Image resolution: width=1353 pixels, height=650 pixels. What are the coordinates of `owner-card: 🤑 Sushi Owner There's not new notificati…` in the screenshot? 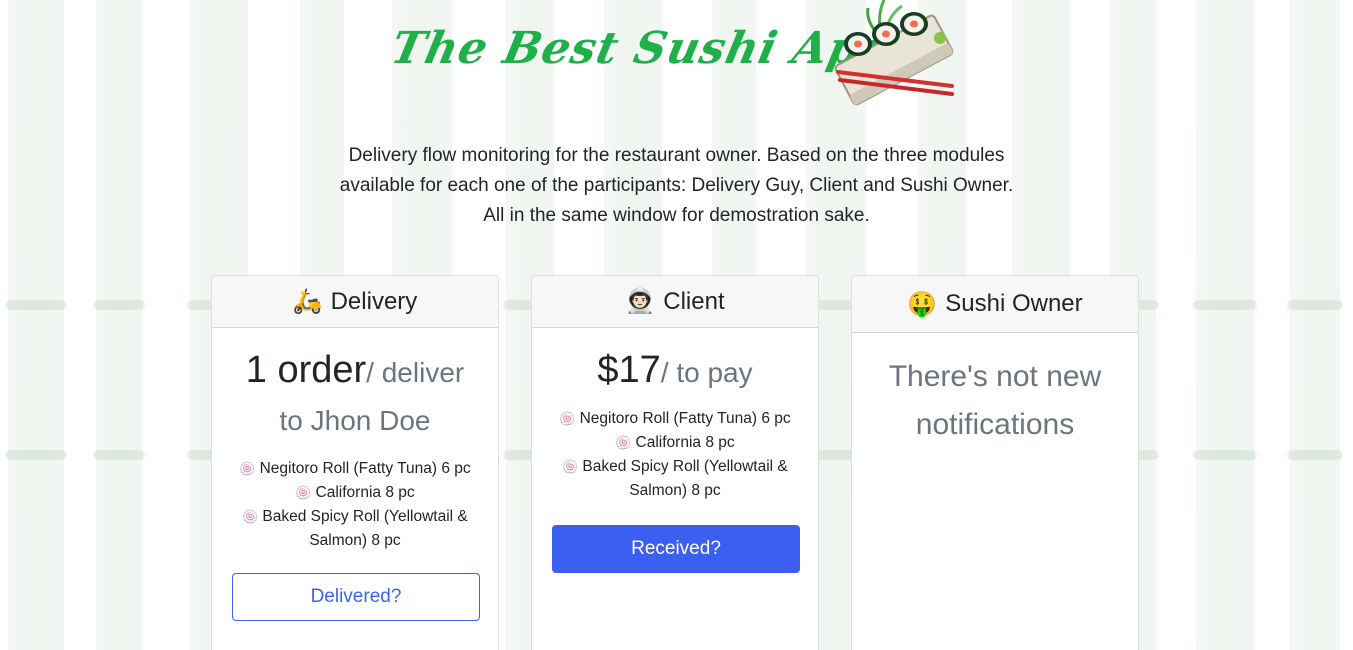 It's located at (995, 462).